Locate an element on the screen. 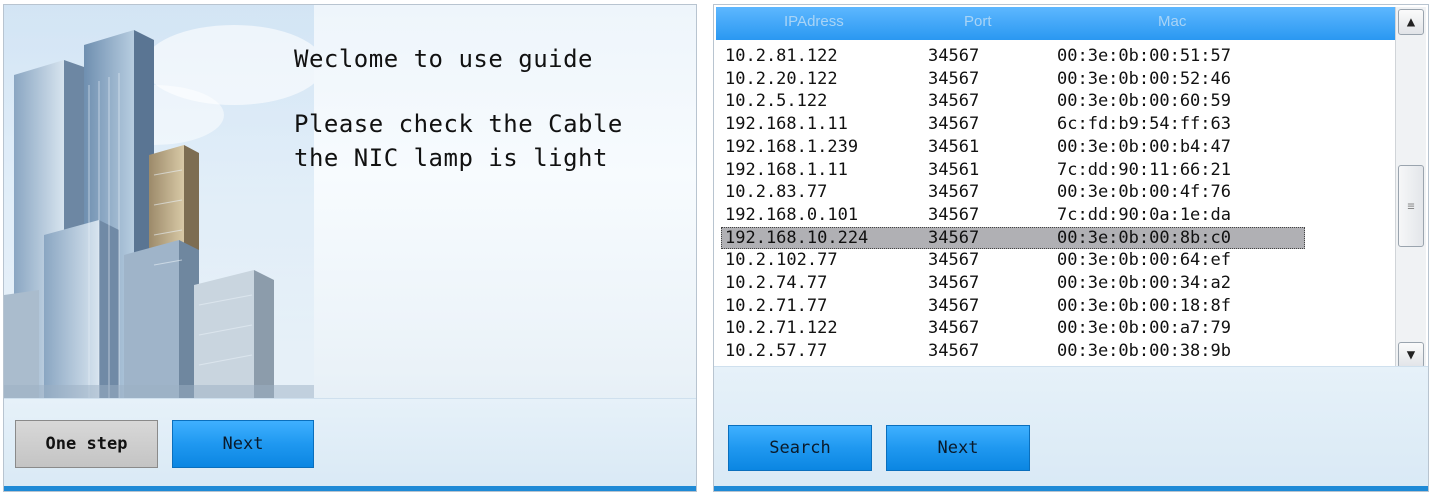 This screenshot has width=1429, height=492. cell-ip: 10.2.57.77 is located at coordinates (776, 351).